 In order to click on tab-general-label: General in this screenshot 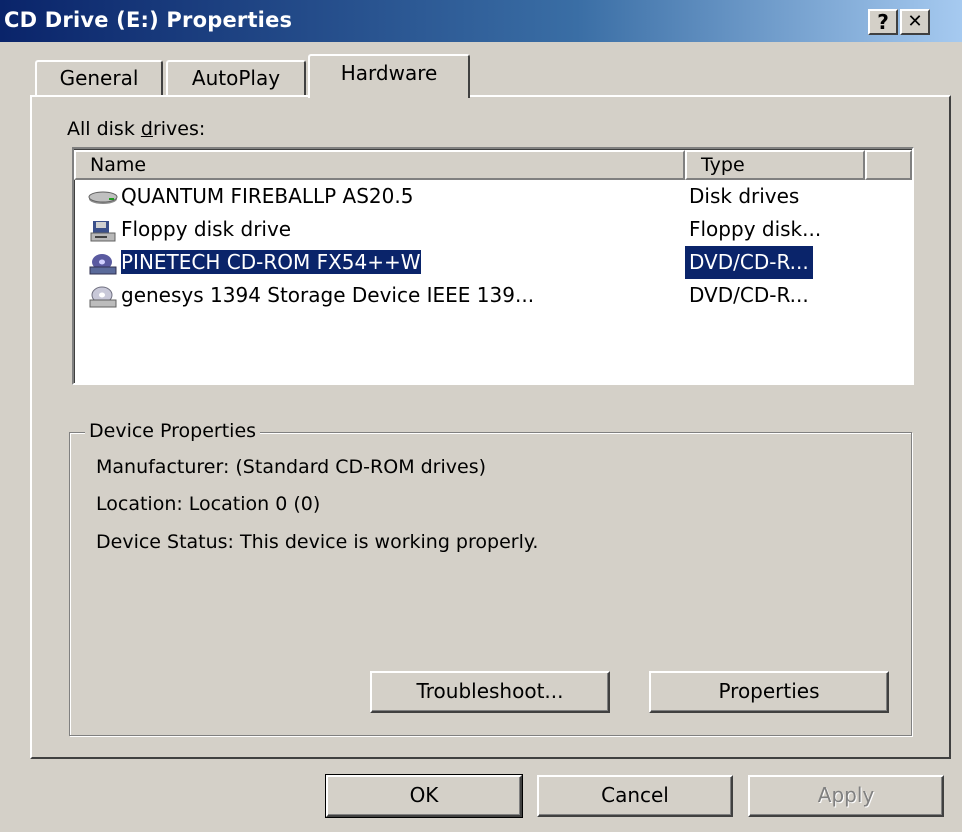, I will do `click(99, 78)`.